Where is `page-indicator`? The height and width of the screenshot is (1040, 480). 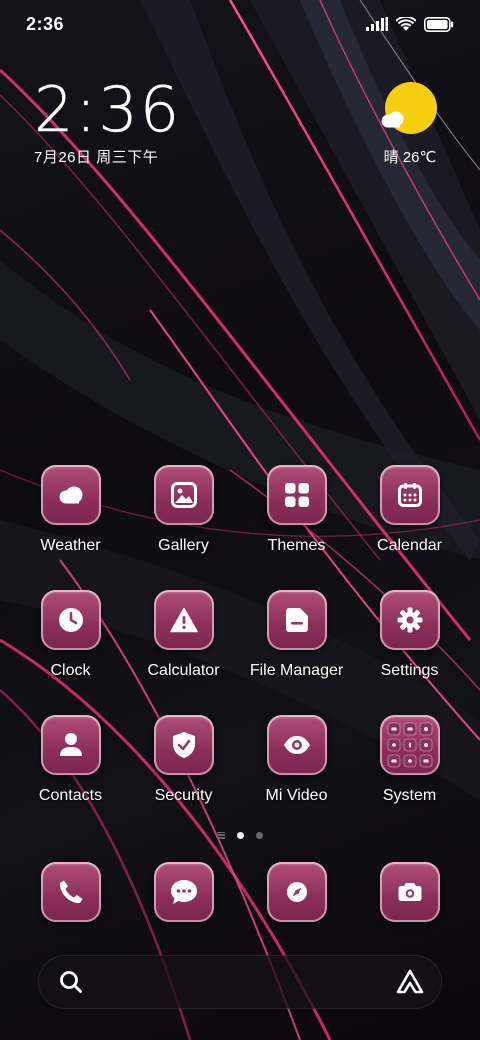
page-indicator is located at coordinates (240, 835).